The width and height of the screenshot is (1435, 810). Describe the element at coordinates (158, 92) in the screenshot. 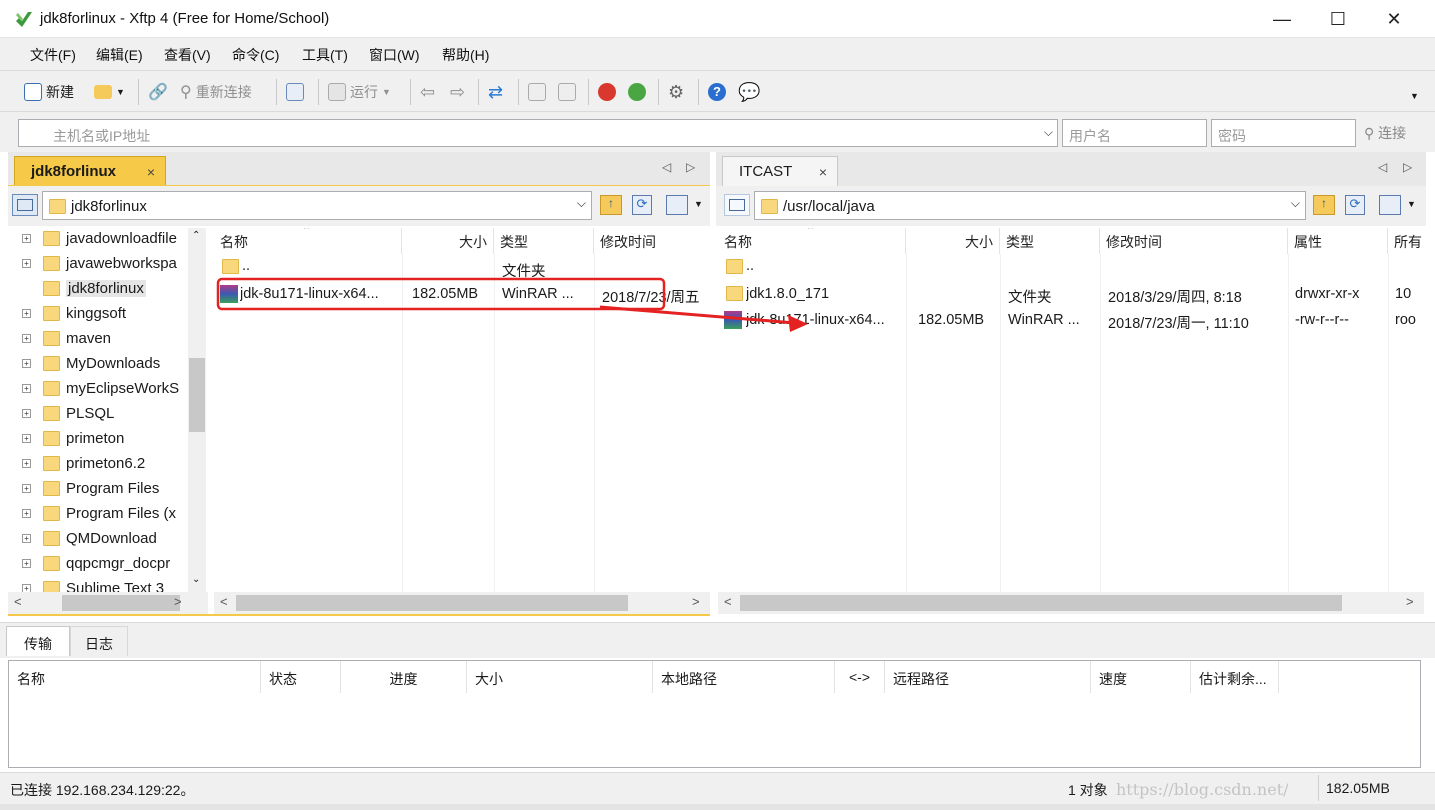

I see `disconnect-button: 🔗` at that location.